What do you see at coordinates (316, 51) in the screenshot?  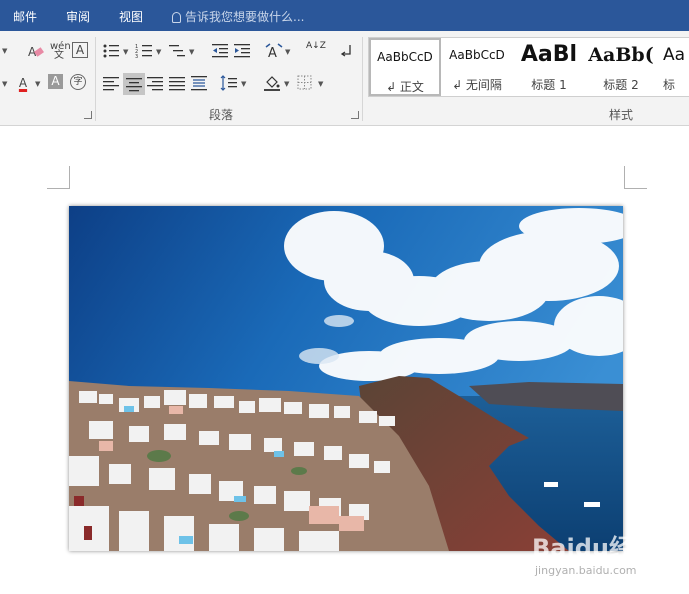 I see `sort-button: A↓Z` at bounding box center [316, 51].